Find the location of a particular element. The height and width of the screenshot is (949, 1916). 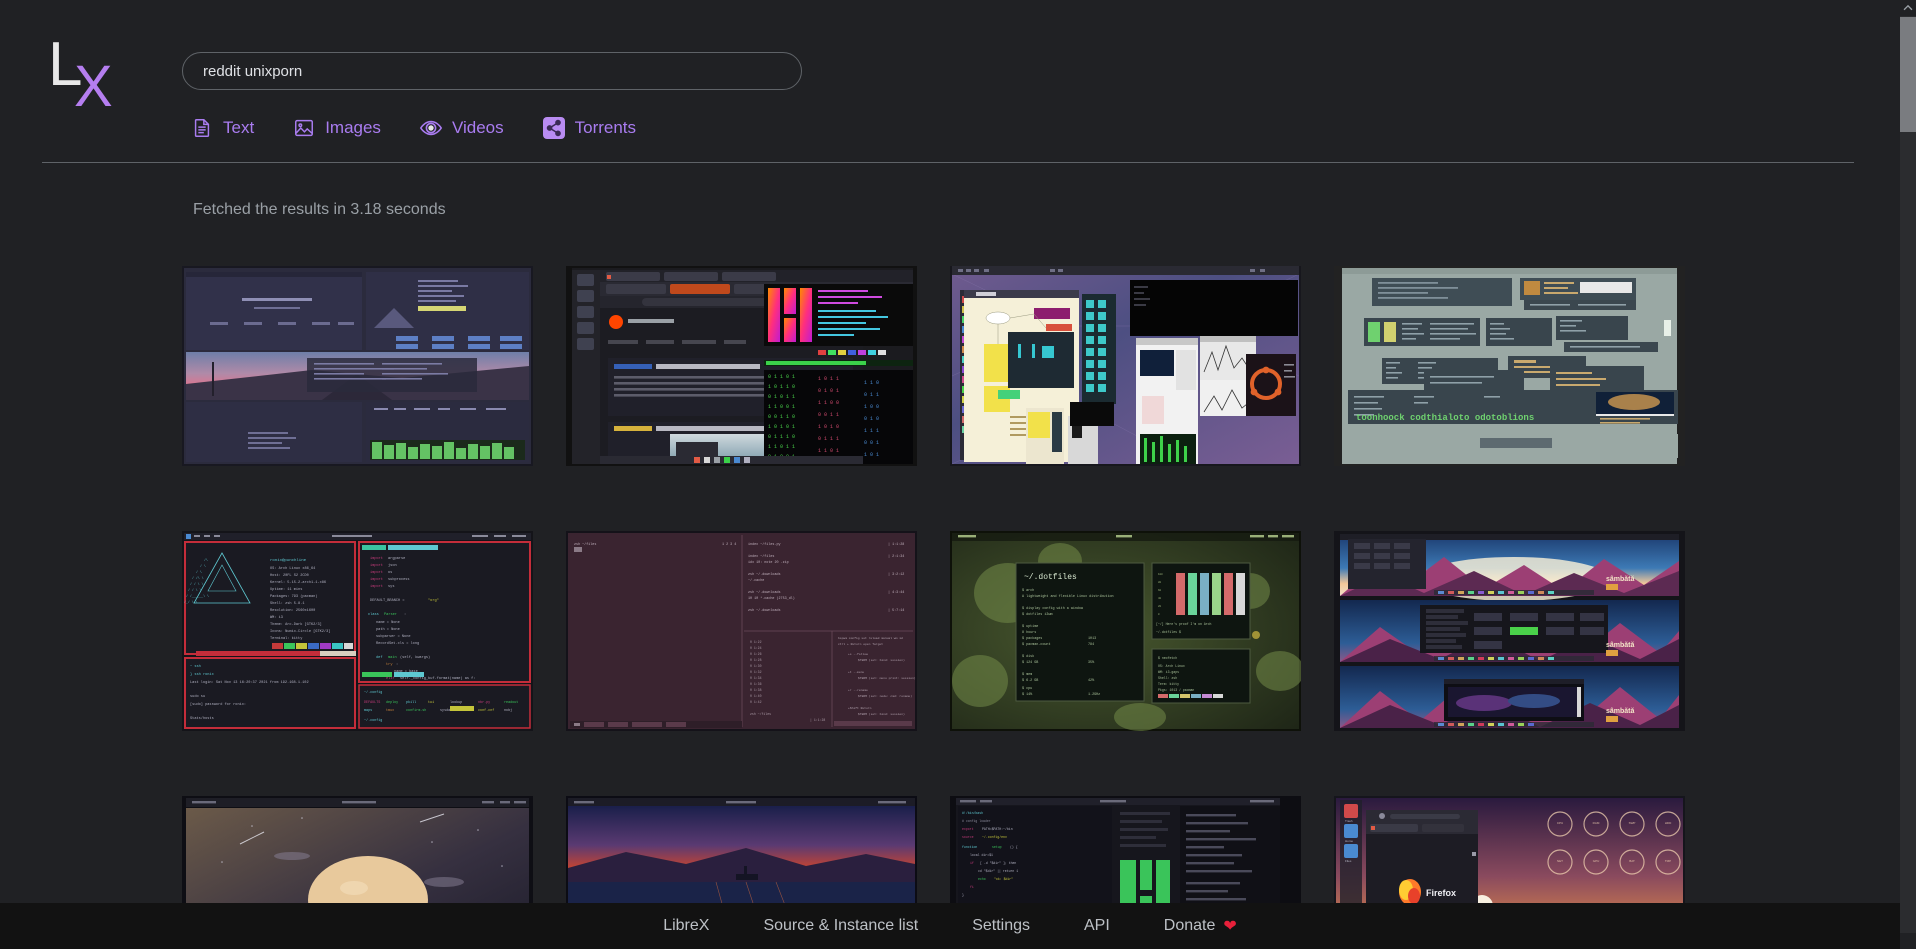

svg-text: 0 1:24 is located at coordinates (756, 648).